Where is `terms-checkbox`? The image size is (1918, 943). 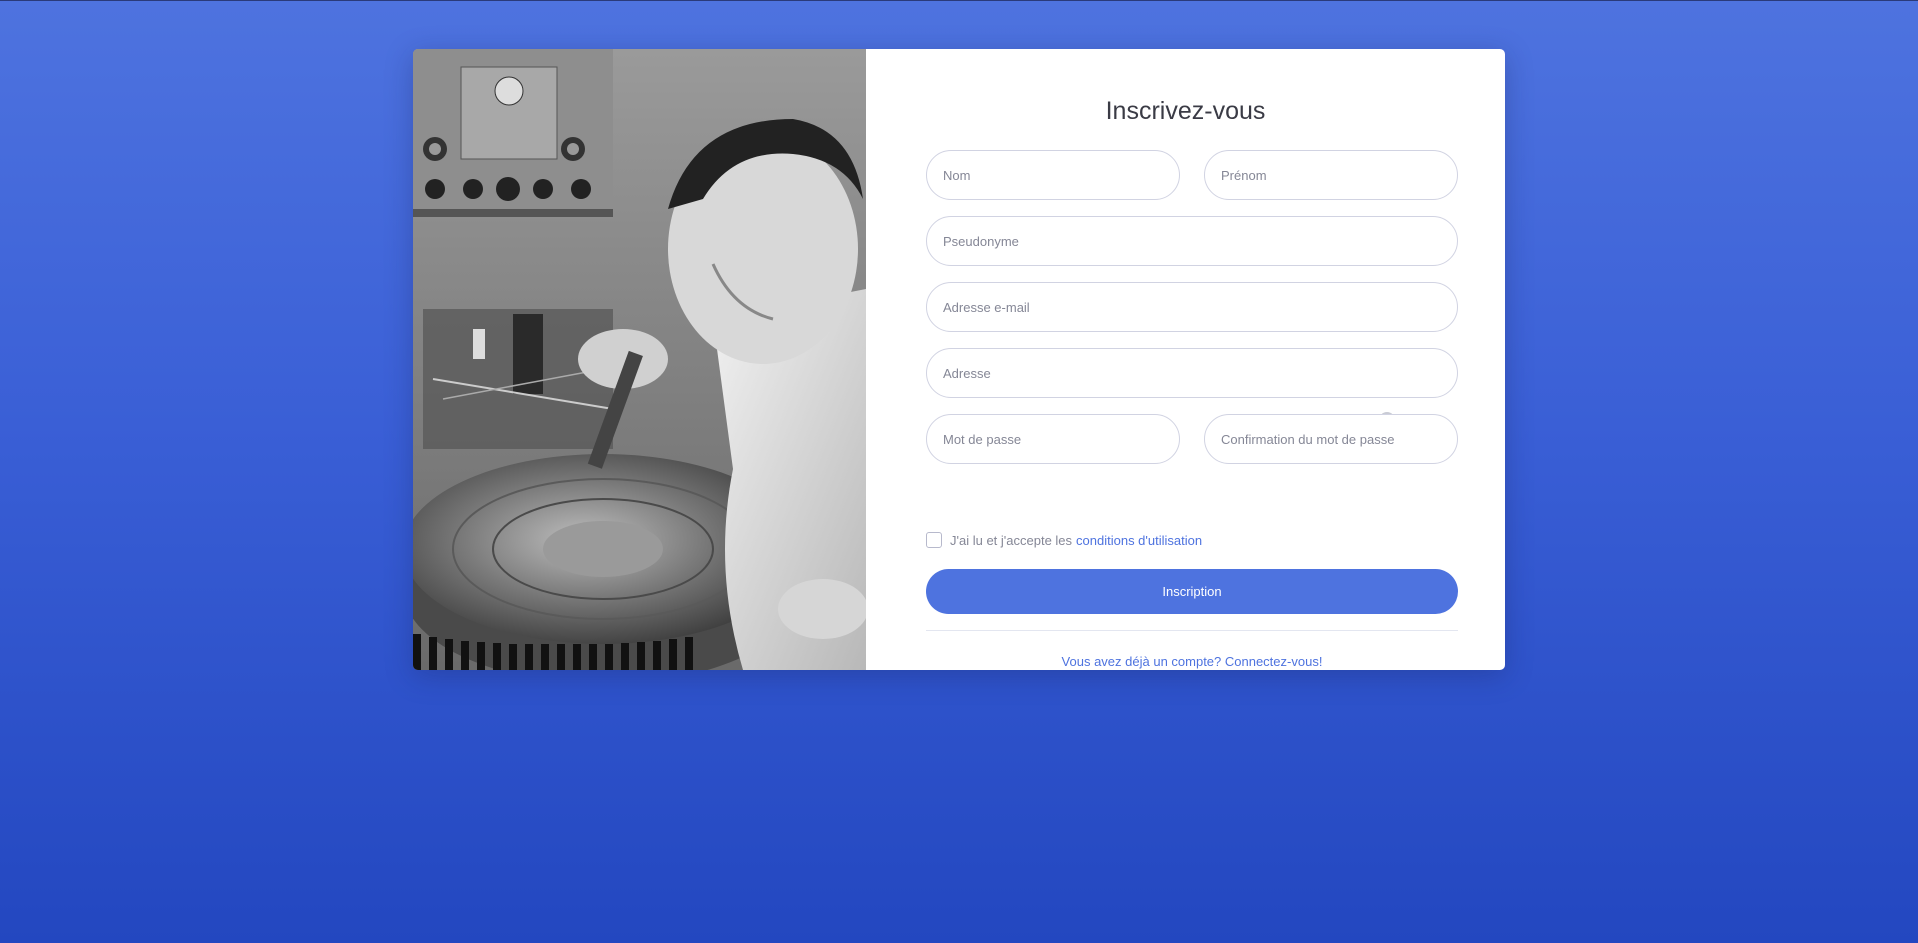
terms-checkbox is located at coordinates (934, 540).